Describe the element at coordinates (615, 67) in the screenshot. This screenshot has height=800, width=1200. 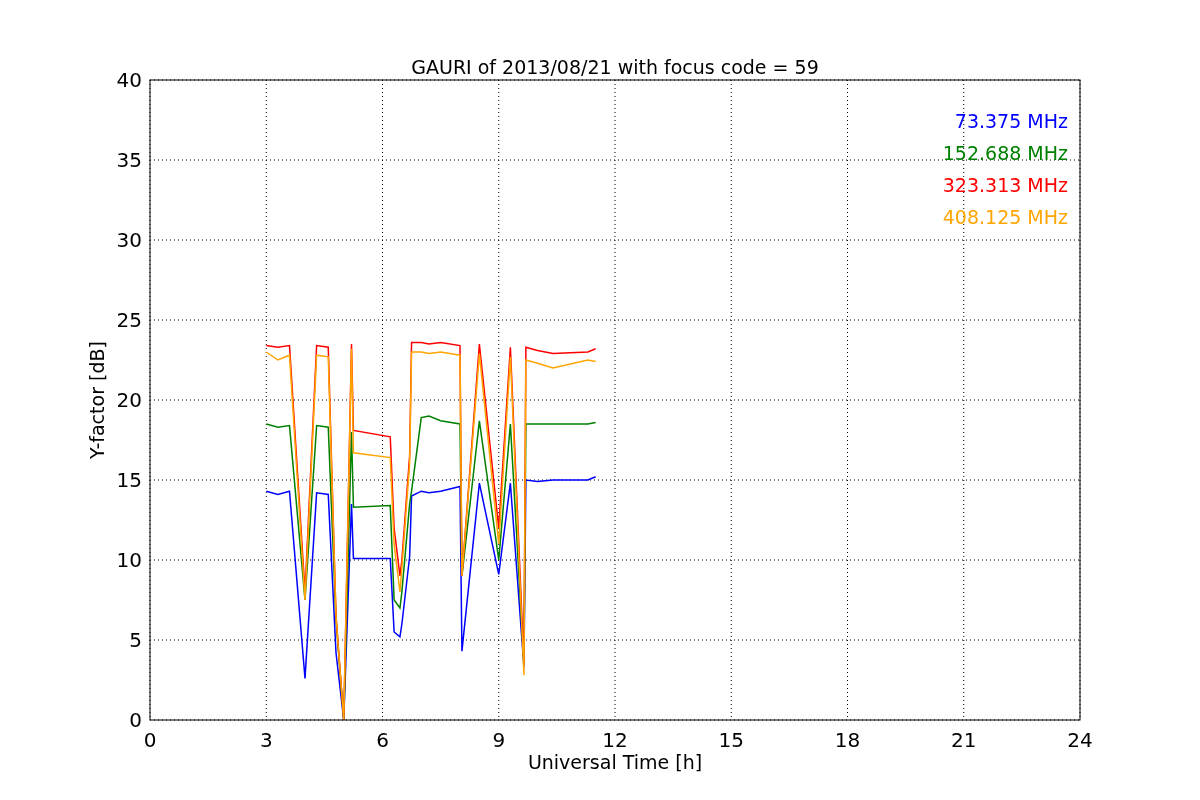
I see `chart-title: GAURI of 2013/08/21 with focus code = 59` at that location.